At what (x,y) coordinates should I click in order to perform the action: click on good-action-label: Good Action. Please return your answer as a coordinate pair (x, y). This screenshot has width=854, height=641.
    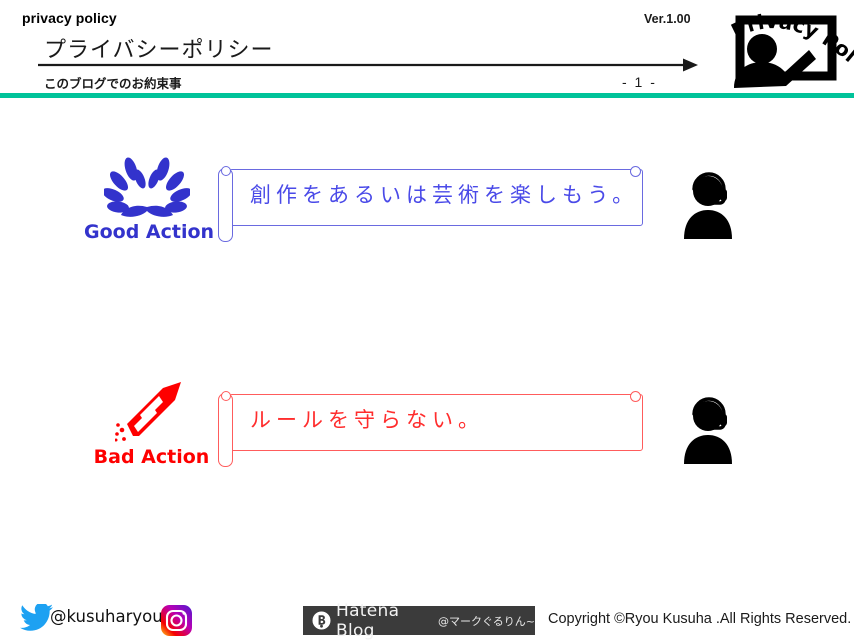
    Looking at the image, I should click on (149, 232).